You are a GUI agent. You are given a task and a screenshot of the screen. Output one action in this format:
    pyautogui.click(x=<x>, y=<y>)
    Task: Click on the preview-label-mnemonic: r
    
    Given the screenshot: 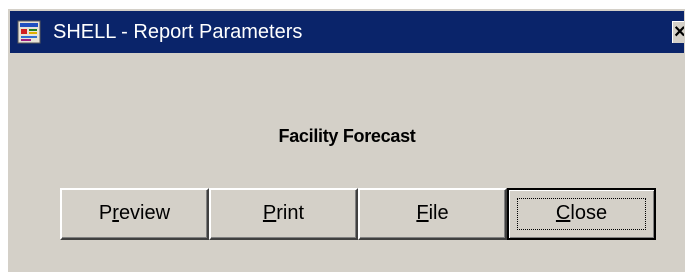 What is the action you would take?
    pyautogui.click(x=115, y=213)
    